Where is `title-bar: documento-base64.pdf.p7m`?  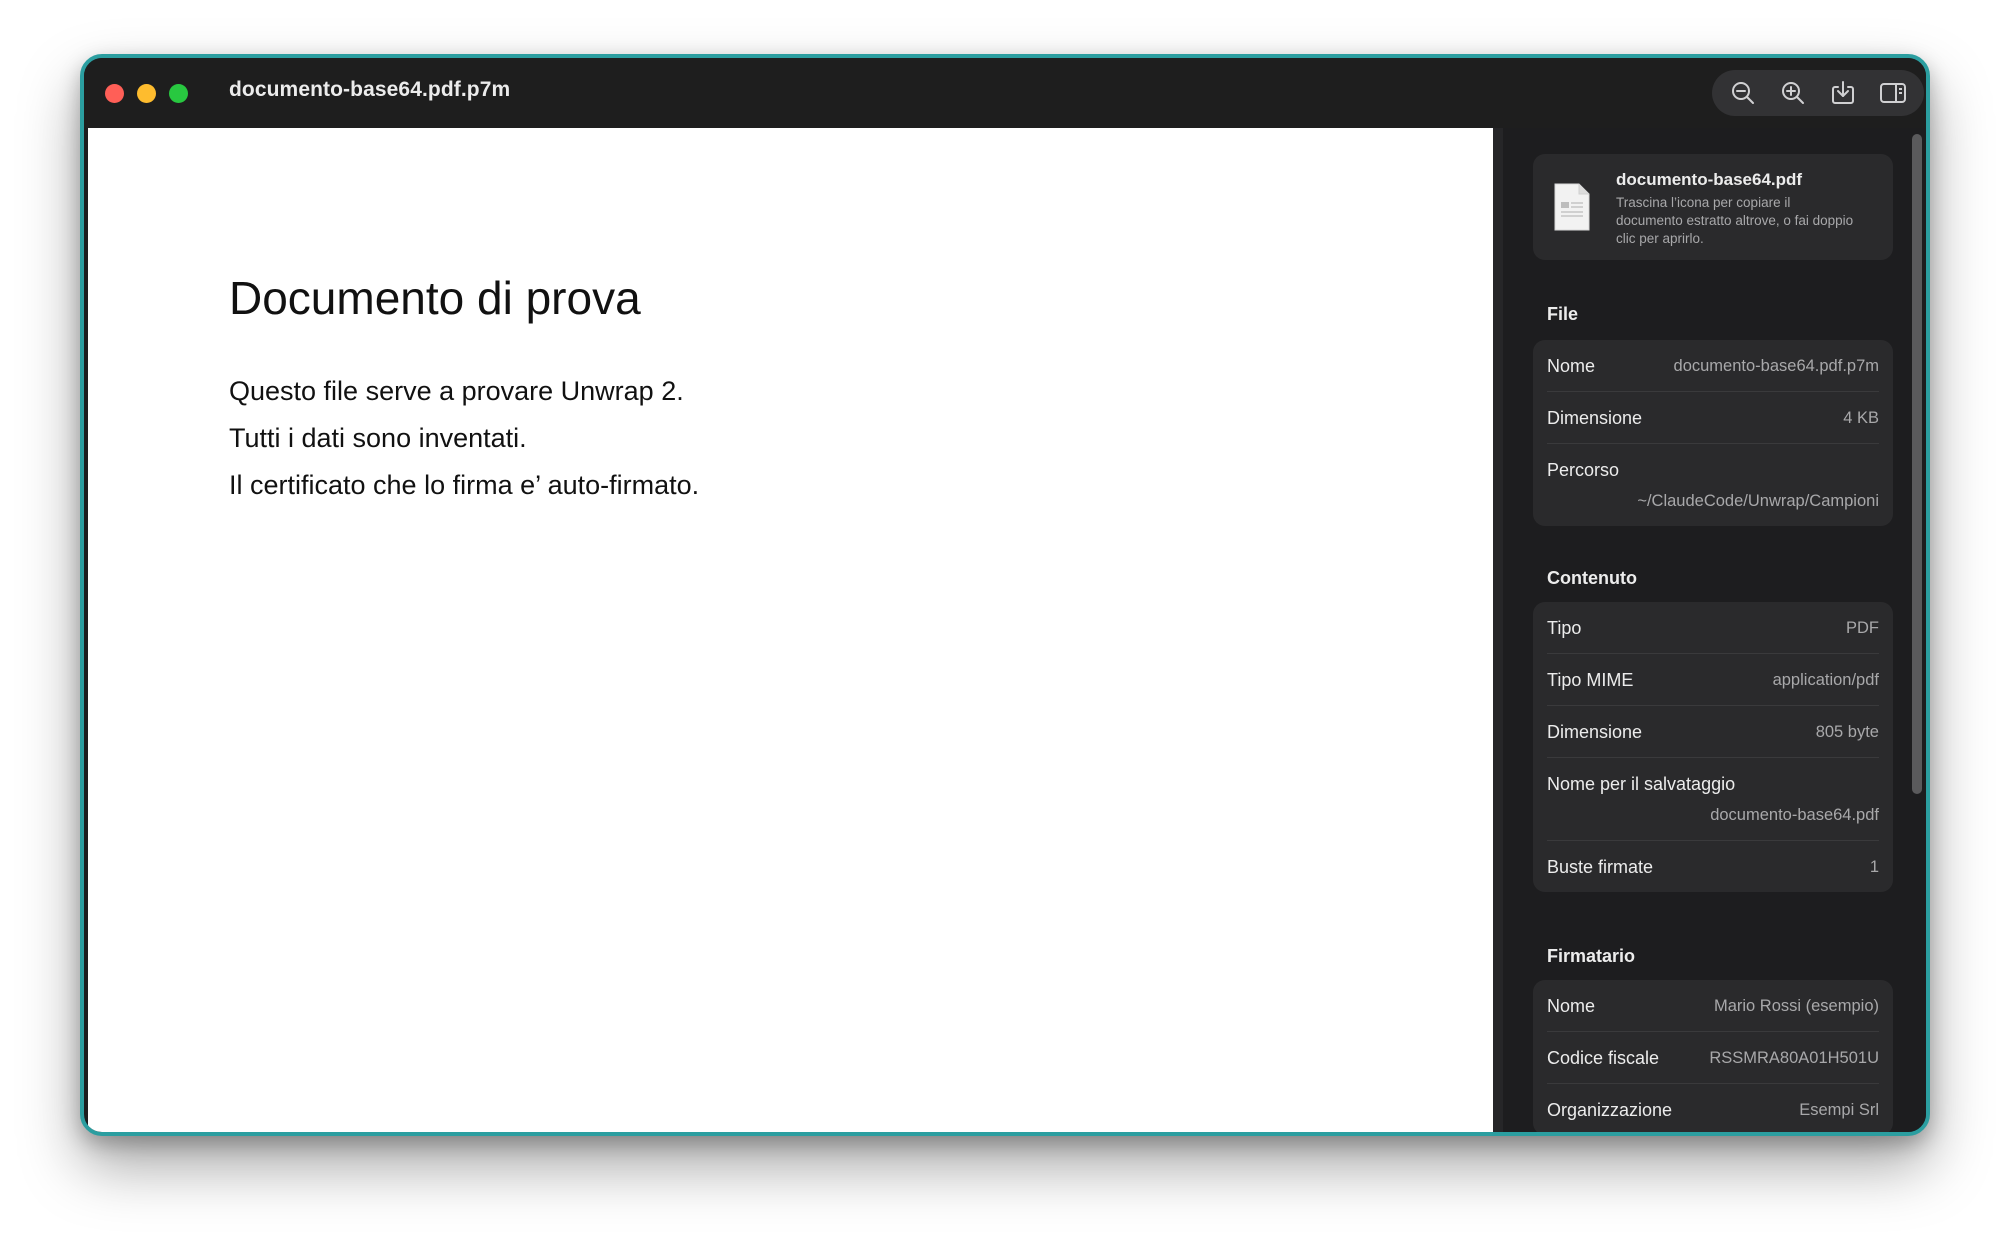
title-bar: documento-base64.pdf.p7m is located at coordinates (1005, 93).